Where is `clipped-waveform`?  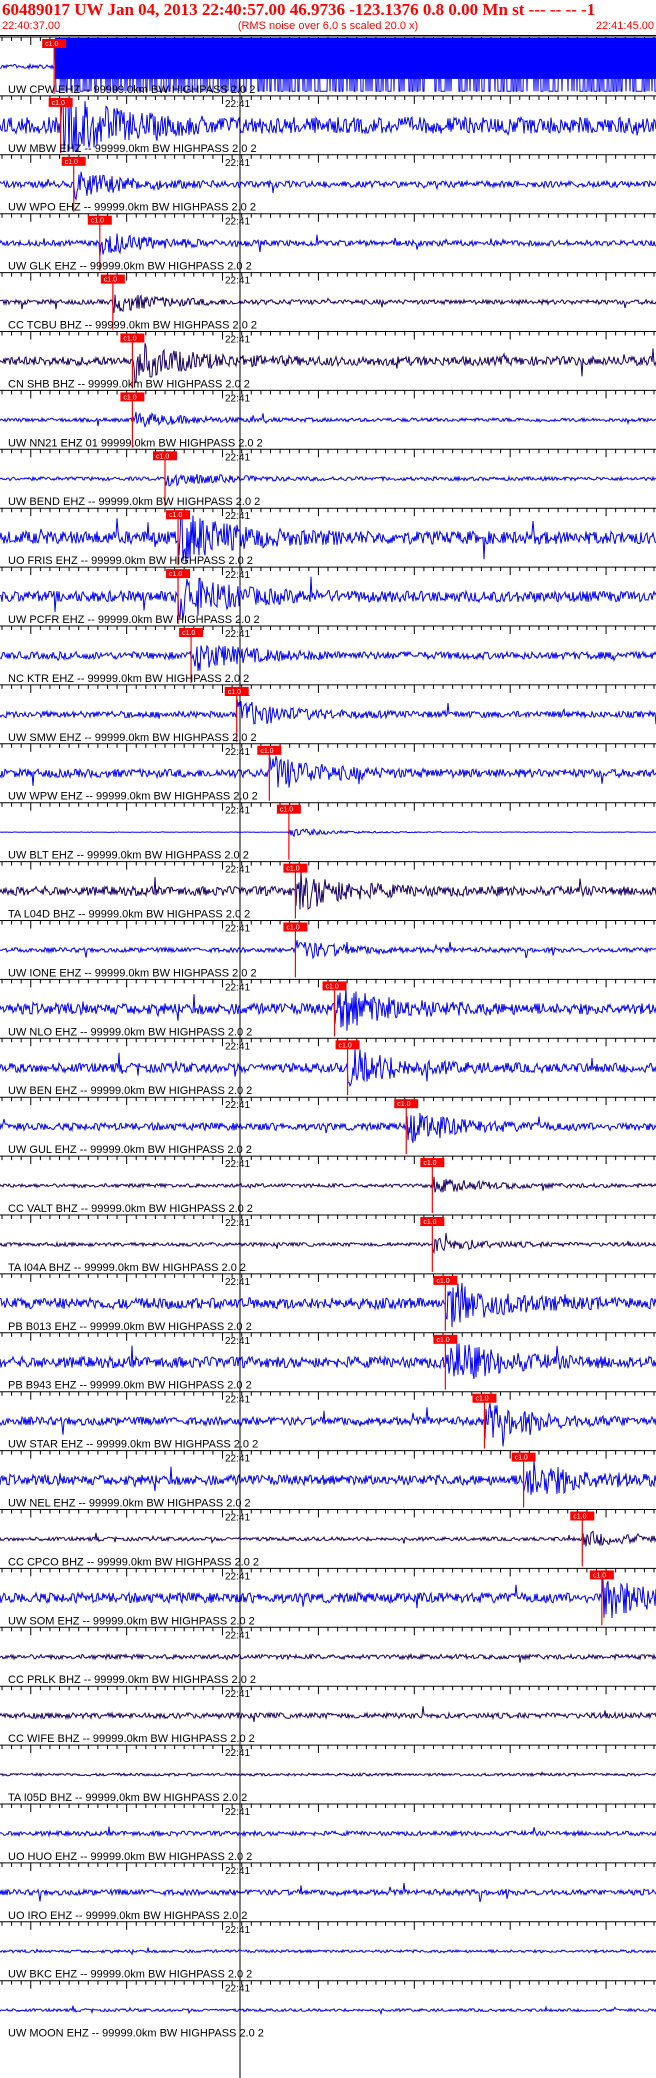
clipped-waveform is located at coordinates (355, 58).